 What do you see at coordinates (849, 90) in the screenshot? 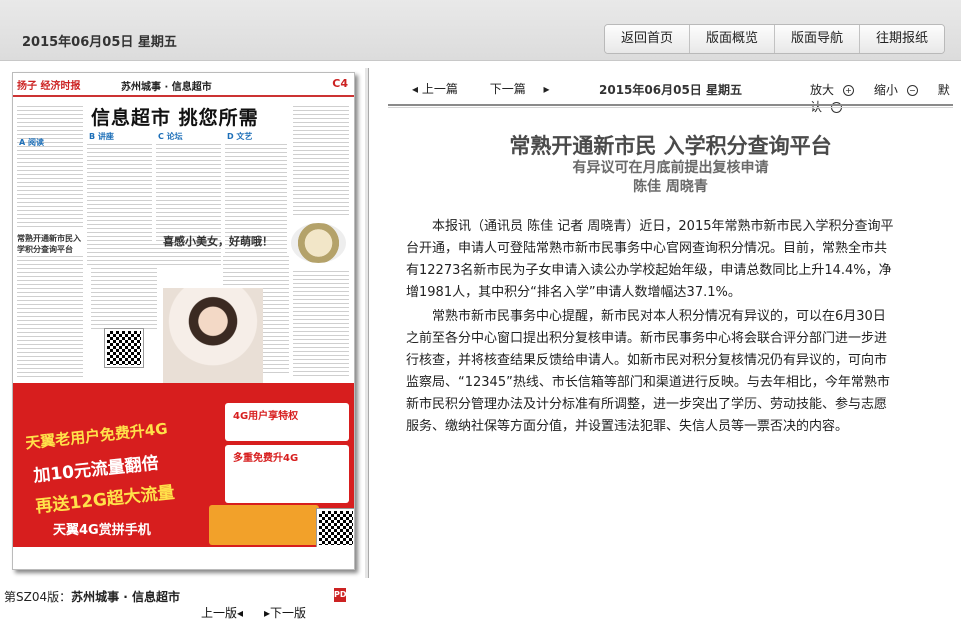
I see `plus-icon: +` at bounding box center [849, 90].